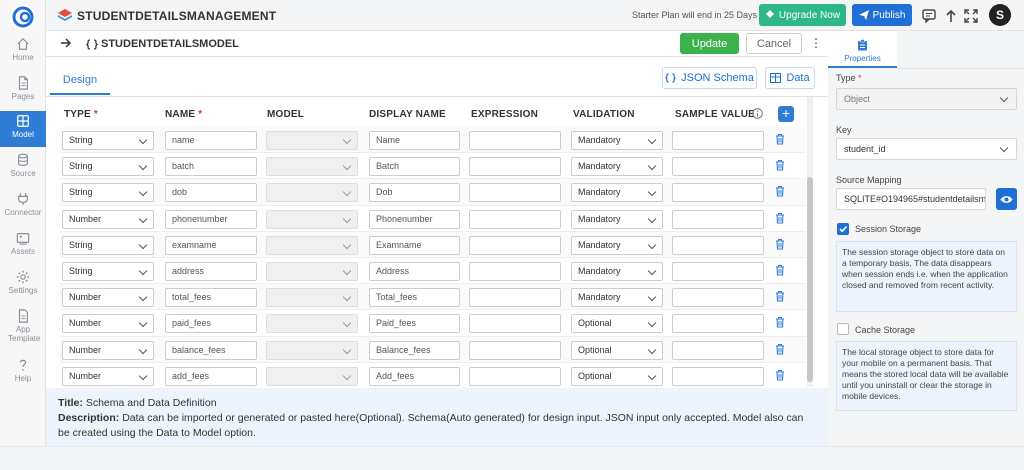 This screenshot has width=1024, height=470. What do you see at coordinates (816, 43) in the screenshot?
I see `more-options-icon: ⋮` at bounding box center [816, 43].